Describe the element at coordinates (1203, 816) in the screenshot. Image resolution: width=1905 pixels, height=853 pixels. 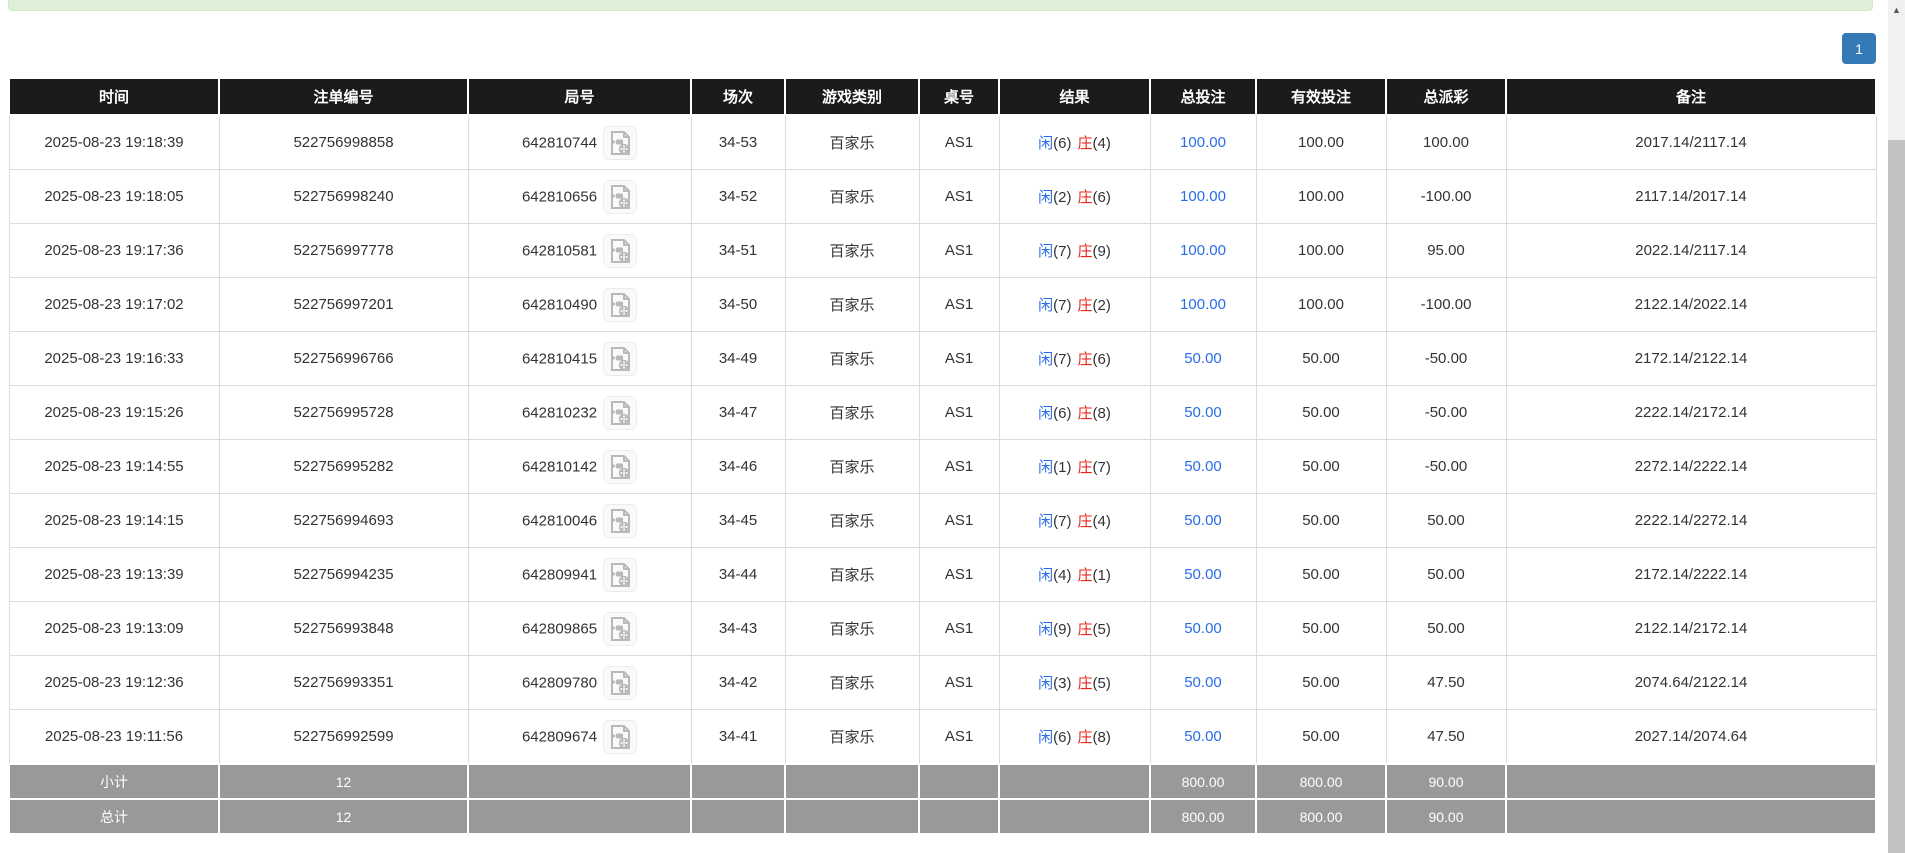
I see `total-total-bet: 800.00` at that location.